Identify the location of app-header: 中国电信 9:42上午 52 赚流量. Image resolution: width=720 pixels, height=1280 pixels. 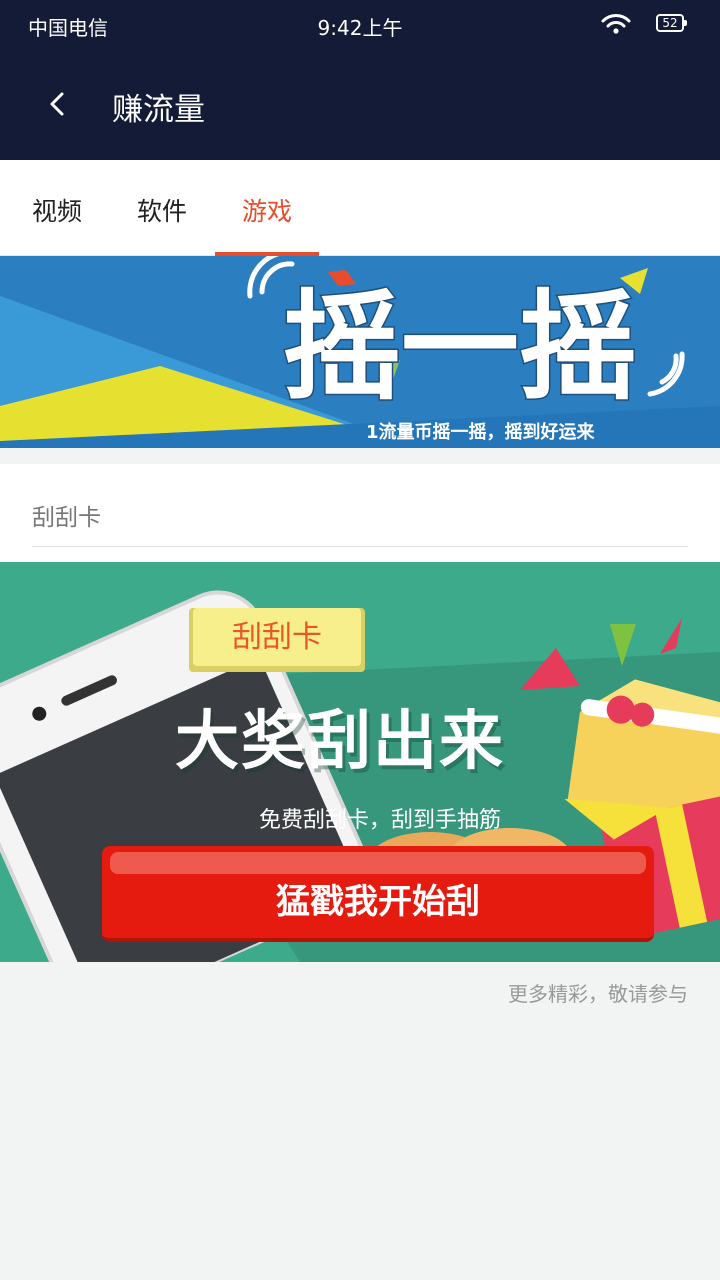
(360, 80).